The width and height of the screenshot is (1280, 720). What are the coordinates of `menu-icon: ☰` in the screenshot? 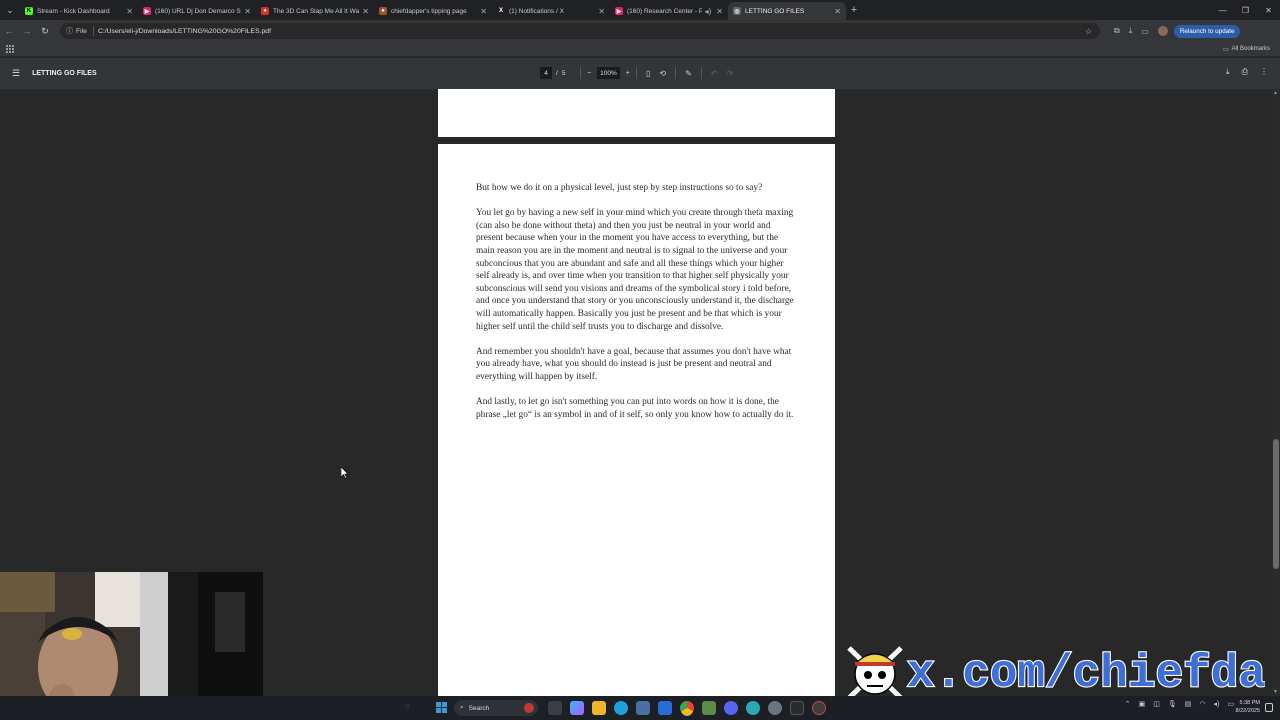 It's located at (16, 73).